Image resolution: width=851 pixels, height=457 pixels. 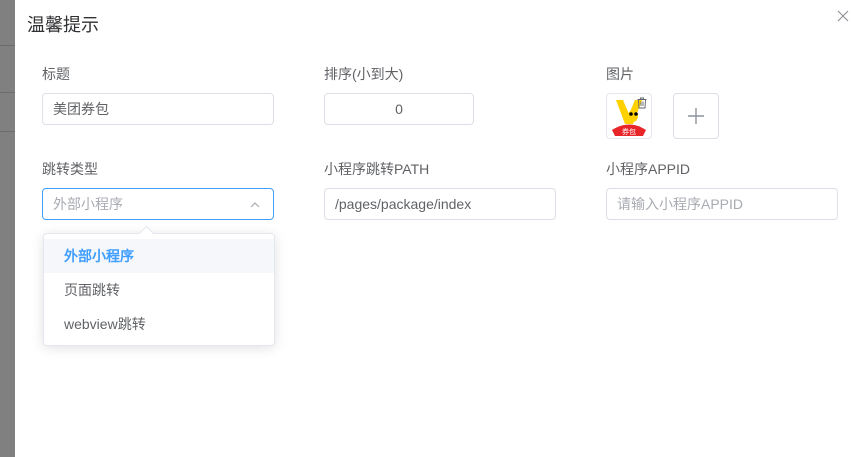 What do you see at coordinates (88, 204) in the screenshot?
I see `jump-type-selected-value: 外部小程序` at bounding box center [88, 204].